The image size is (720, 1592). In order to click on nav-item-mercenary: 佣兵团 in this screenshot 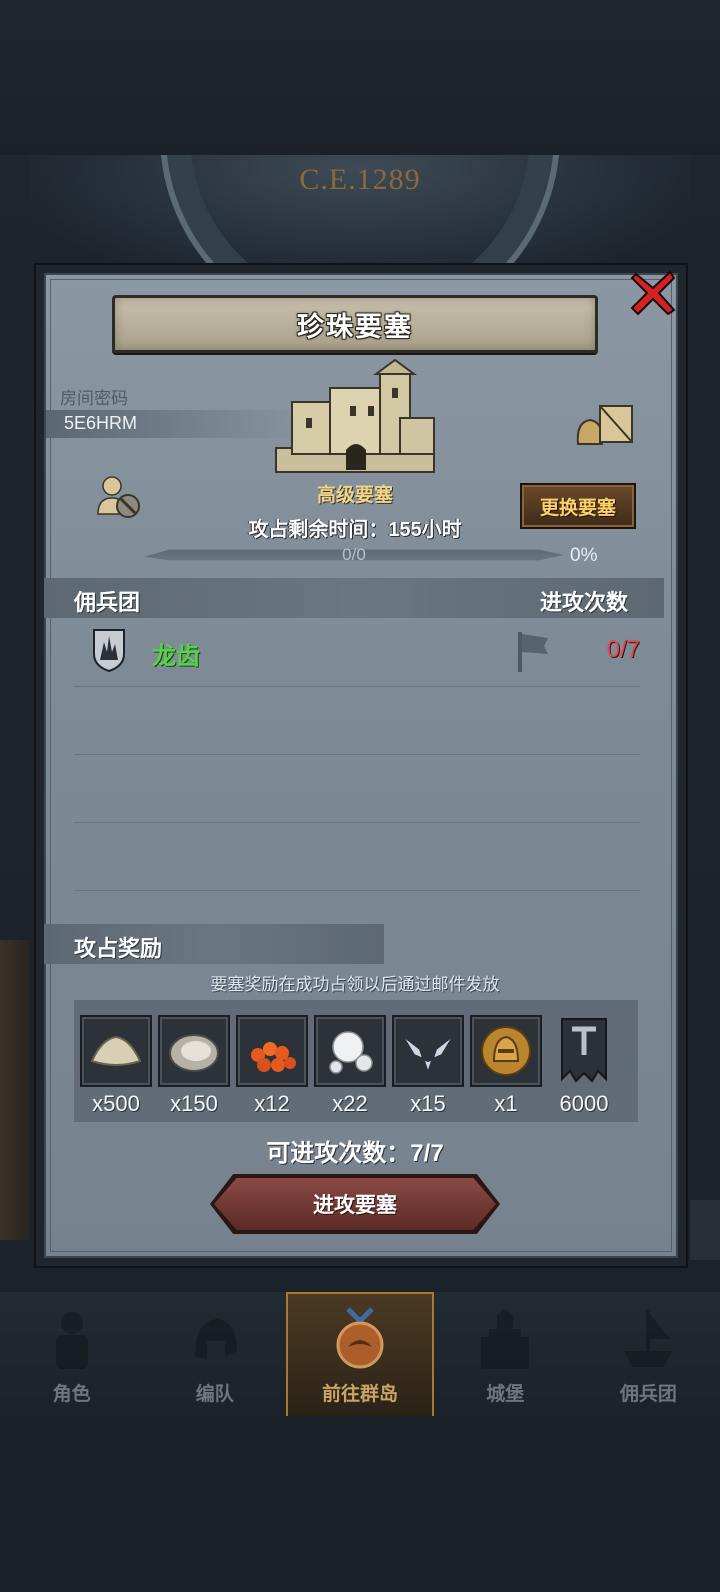, I will do `click(648, 1354)`.